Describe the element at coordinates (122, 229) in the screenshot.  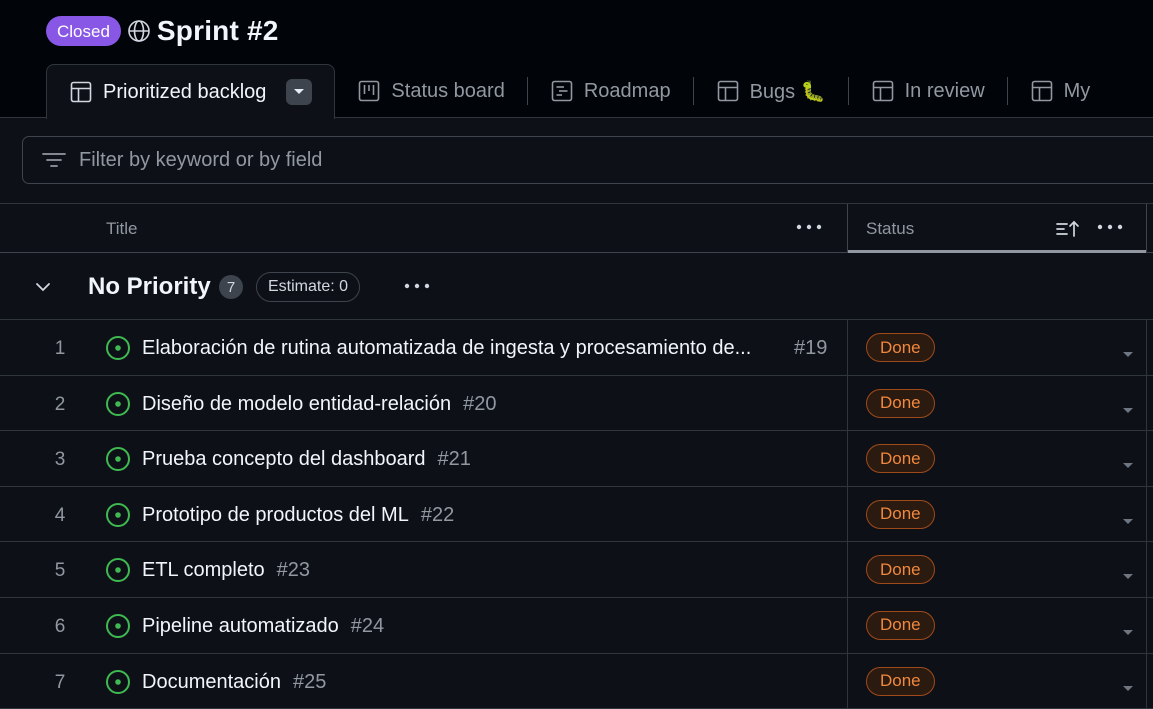
I see `column-header-title: Title` at that location.